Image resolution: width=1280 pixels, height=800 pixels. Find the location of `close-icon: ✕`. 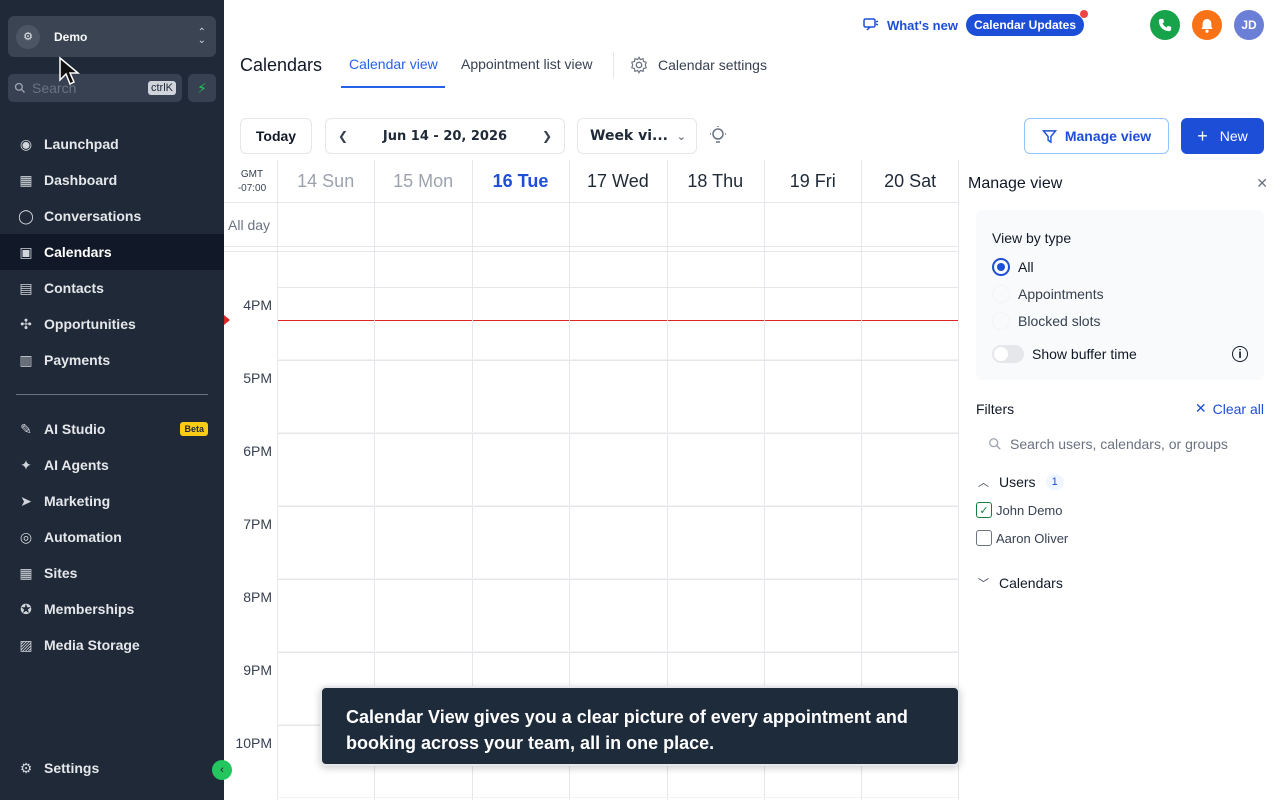

close-icon: ✕ is located at coordinates (1262, 183).